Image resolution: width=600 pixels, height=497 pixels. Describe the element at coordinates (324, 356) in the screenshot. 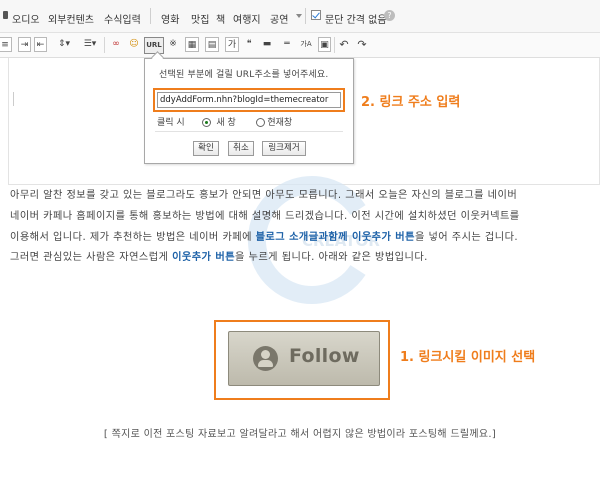

I see `follow-label: Follow` at that location.